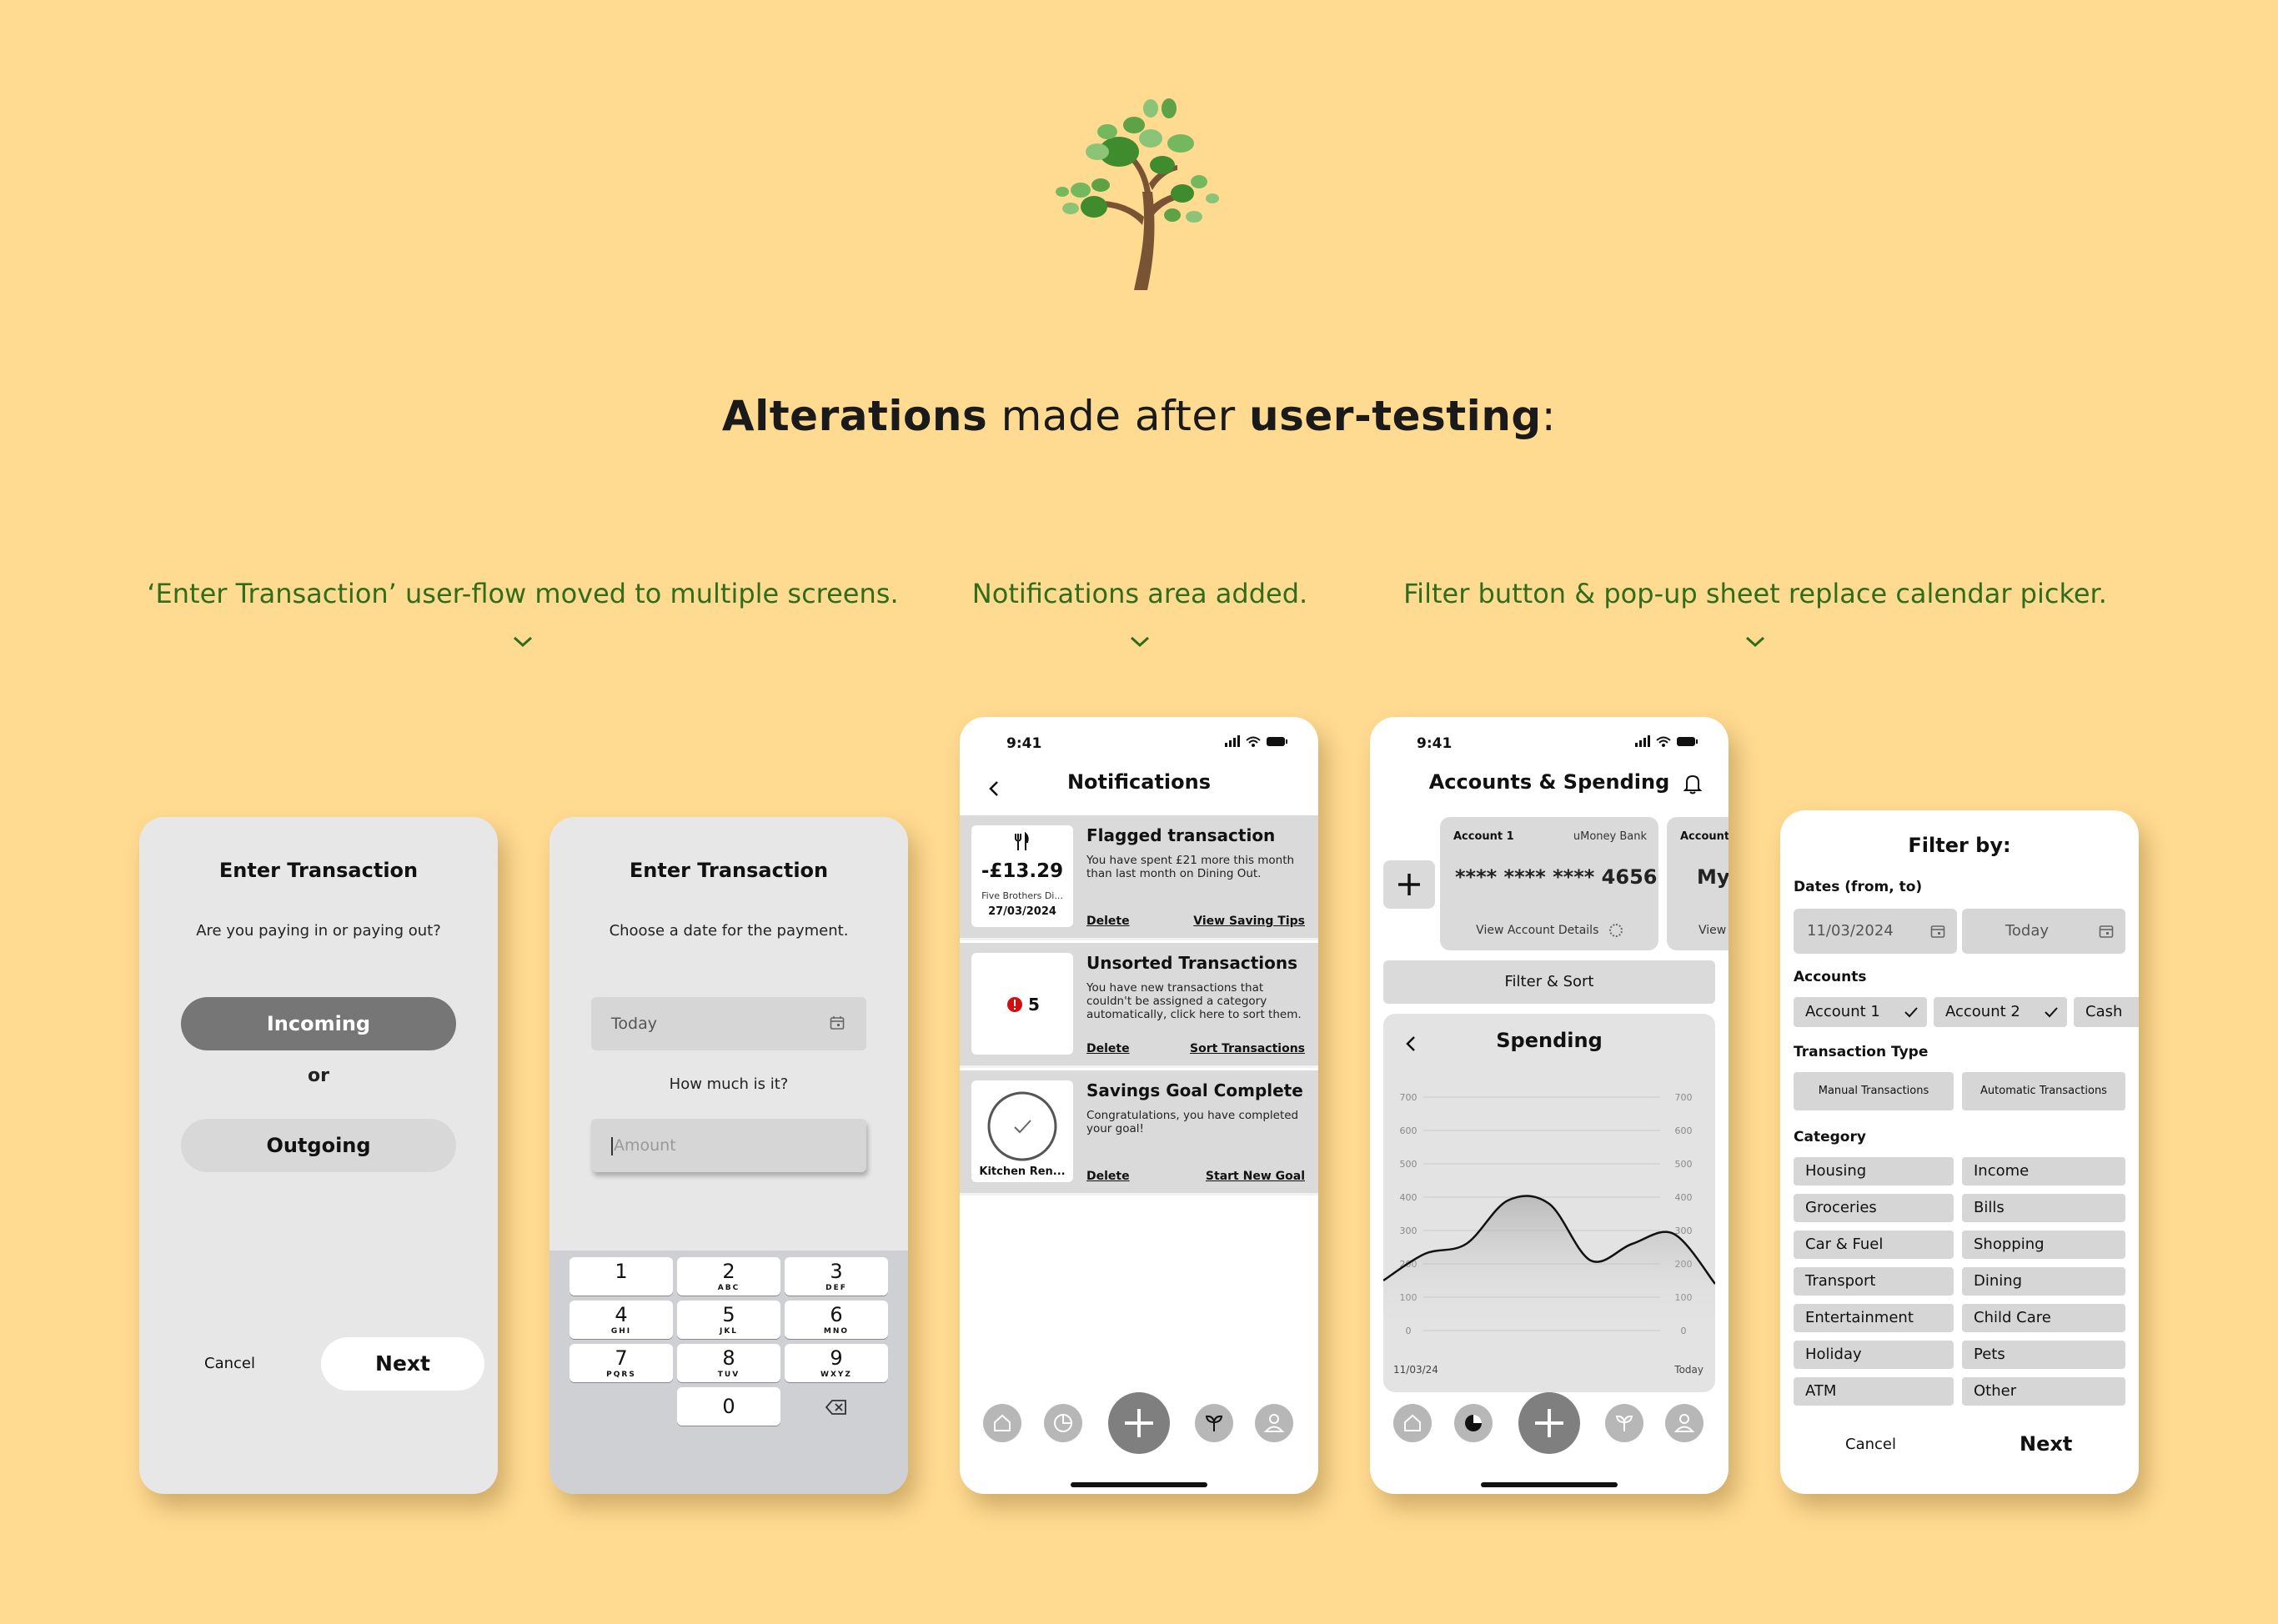 The width and height of the screenshot is (2278, 1624). Describe the element at coordinates (1015, 1004) in the screenshot. I see `alert-icon` at that location.